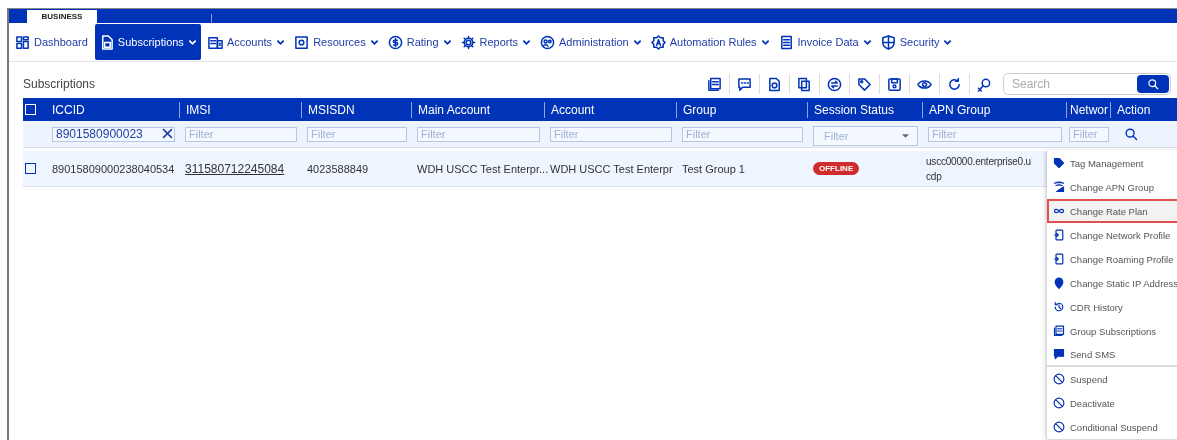 This screenshot has width=1177, height=440. Describe the element at coordinates (1059, 283) in the screenshot. I see `pin-icon` at that location.